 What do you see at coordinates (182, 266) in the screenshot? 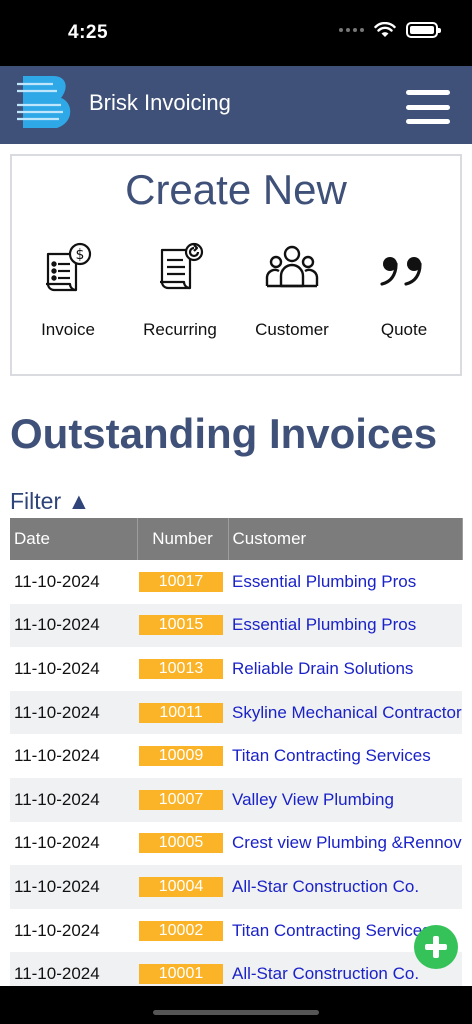
I see `recurring-invoice-icon` at bounding box center [182, 266].